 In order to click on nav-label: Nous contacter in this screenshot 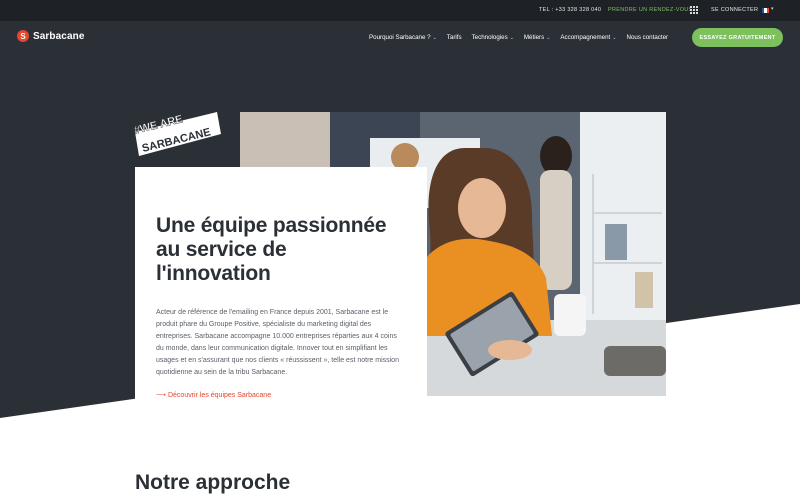, I will do `click(647, 37)`.